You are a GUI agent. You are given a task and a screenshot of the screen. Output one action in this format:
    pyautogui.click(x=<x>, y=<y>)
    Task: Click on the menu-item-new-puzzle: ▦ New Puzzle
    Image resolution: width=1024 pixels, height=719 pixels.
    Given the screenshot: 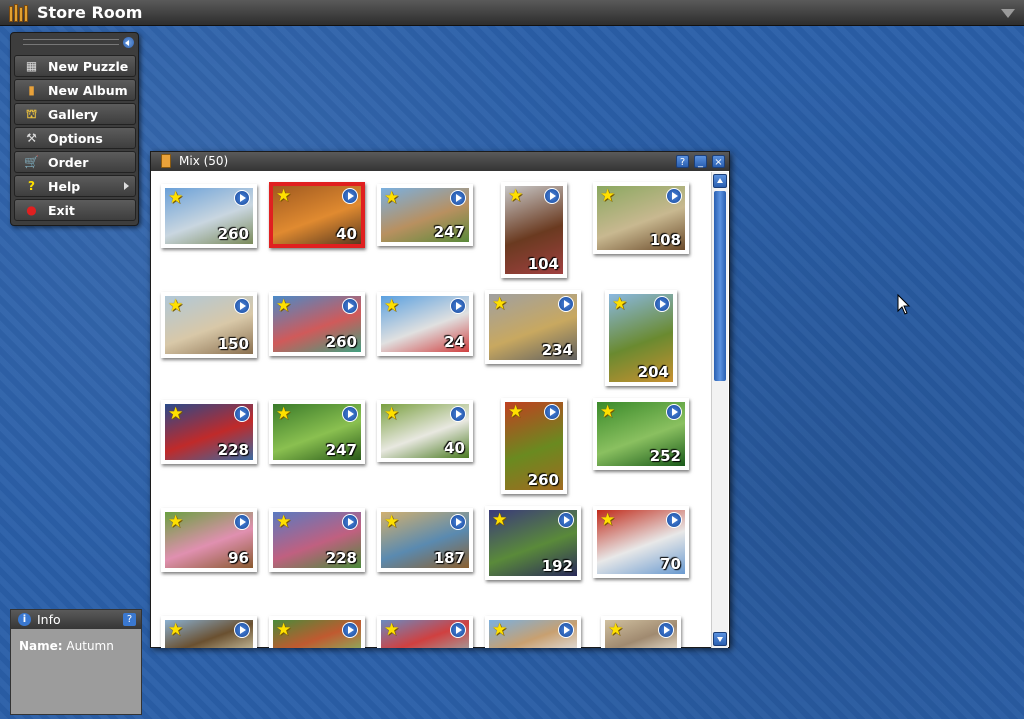 What is the action you would take?
    pyautogui.click(x=75, y=66)
    